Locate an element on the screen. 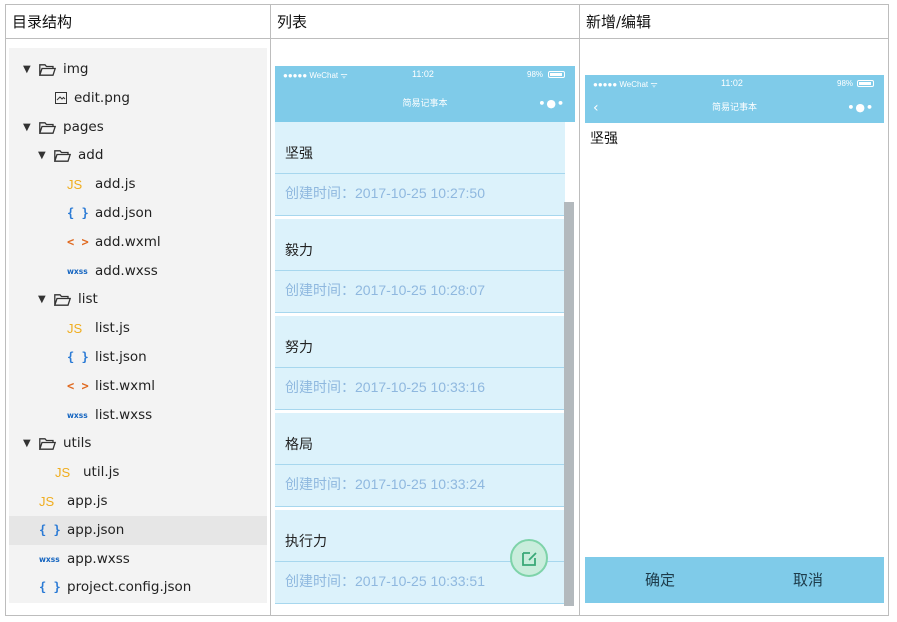 This screenshot has width=897, height=622. note-created-time: 创建时间：2017-10-25 10:33:51 is located at coordinates (385, 581).